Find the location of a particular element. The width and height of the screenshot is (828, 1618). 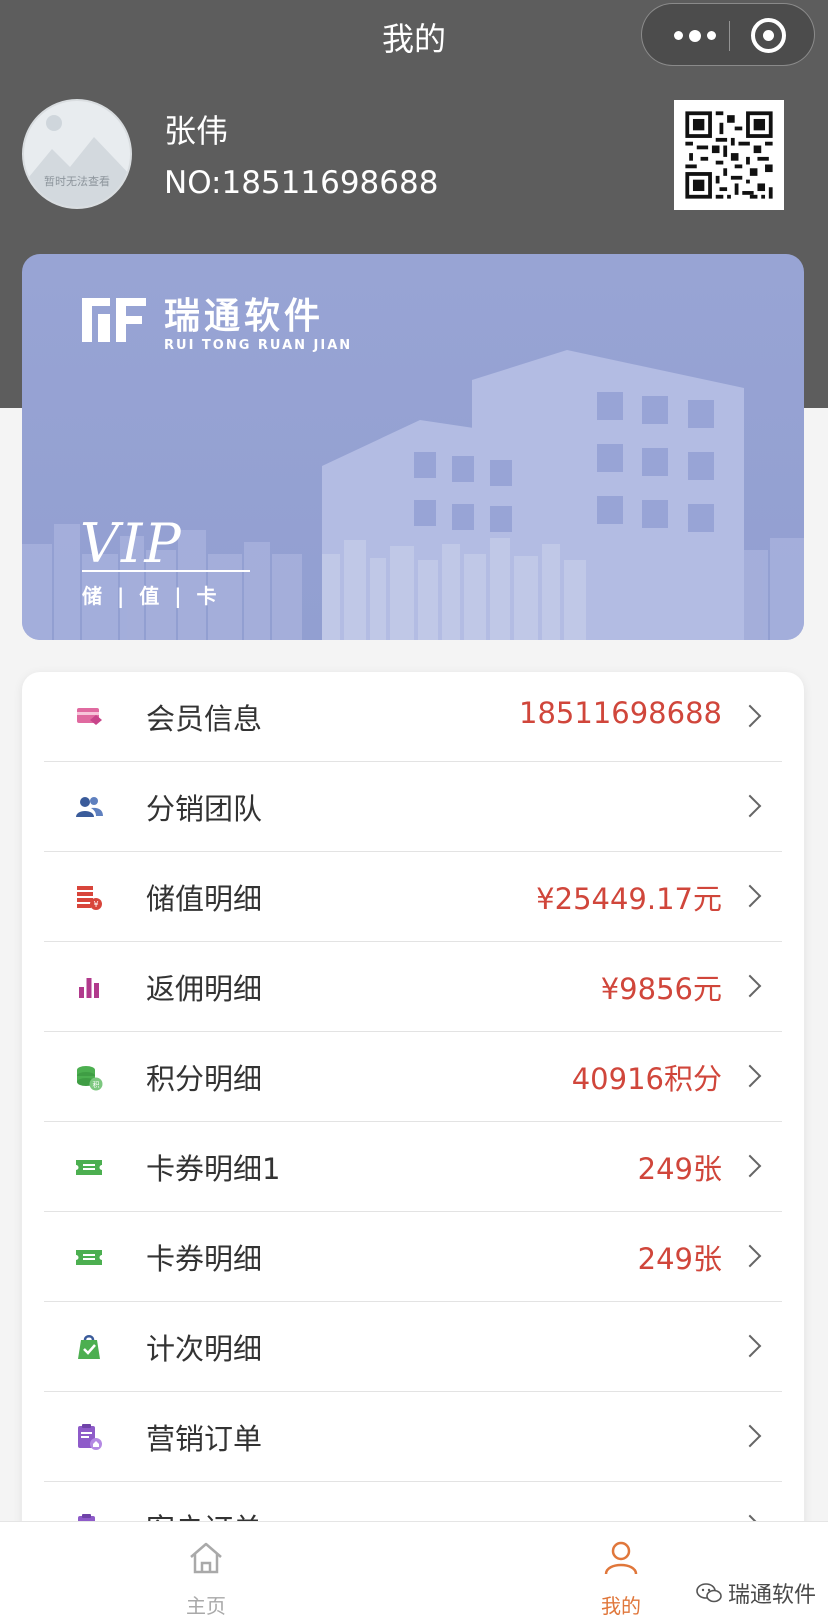

brand-name-cn: 瑞通软件 is located at coordinates (244, 316).